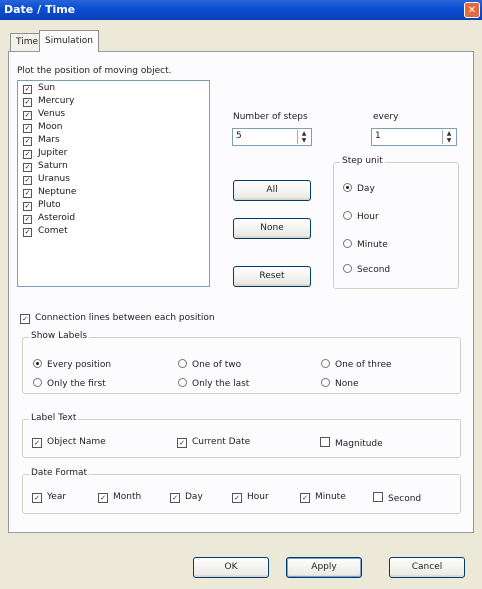 The height and width of the screenshot is (589, 482). Describe the element at coordinates (45, 153) in the screenshot. I see `list-item-jupiter: ✓ Jupiter` at that location.